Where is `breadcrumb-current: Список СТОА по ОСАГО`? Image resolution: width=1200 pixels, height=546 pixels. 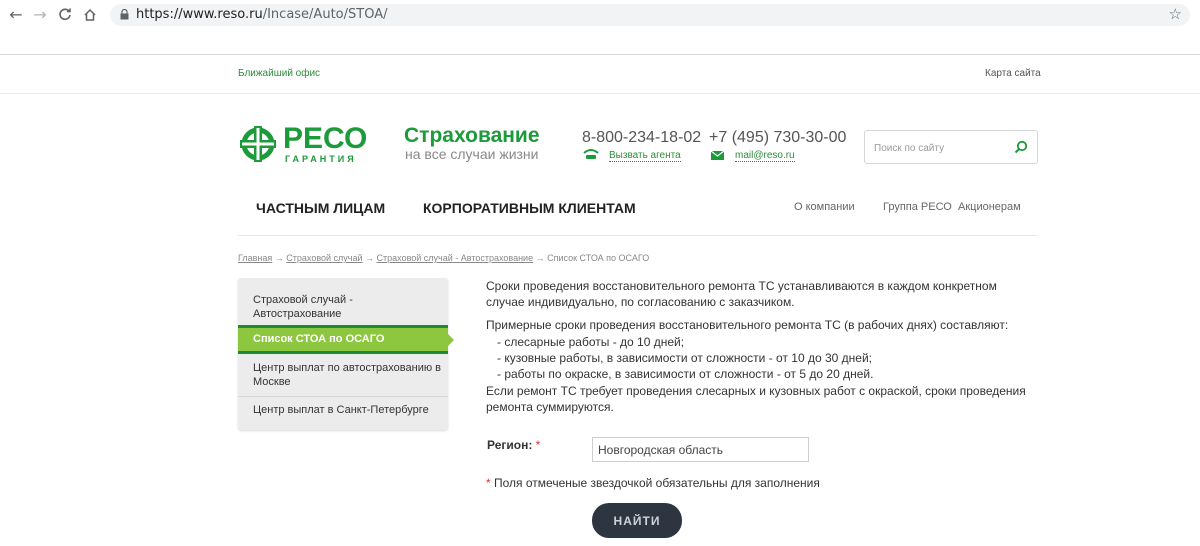
breadcrumb-current: Список СТОА по ОСАГО is located at coordinates (598, 258).